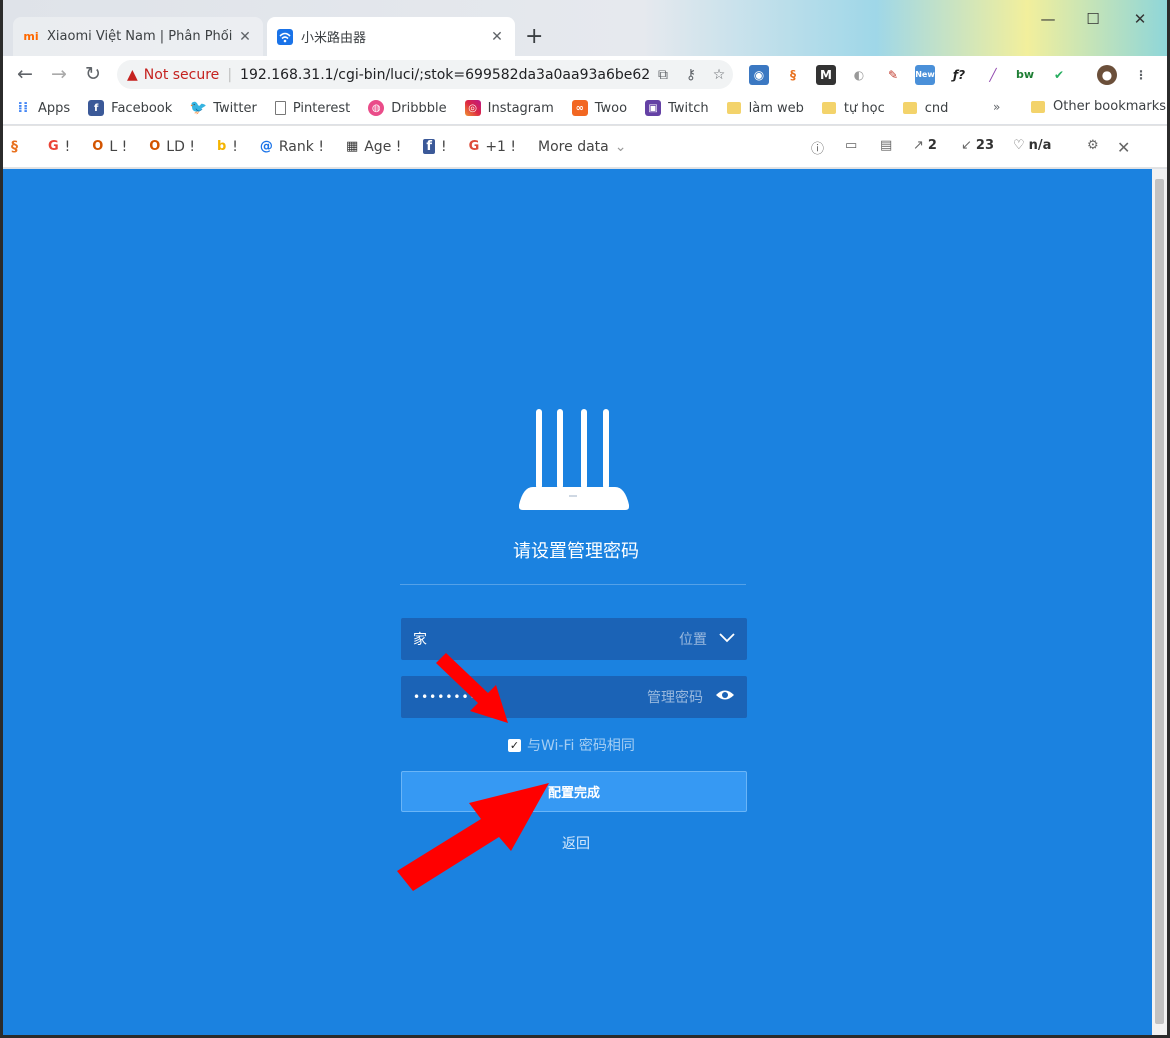 The image size is (1170, 1038). I want to click on bookmark-folder-cnd: cnd, so click(925, 108).